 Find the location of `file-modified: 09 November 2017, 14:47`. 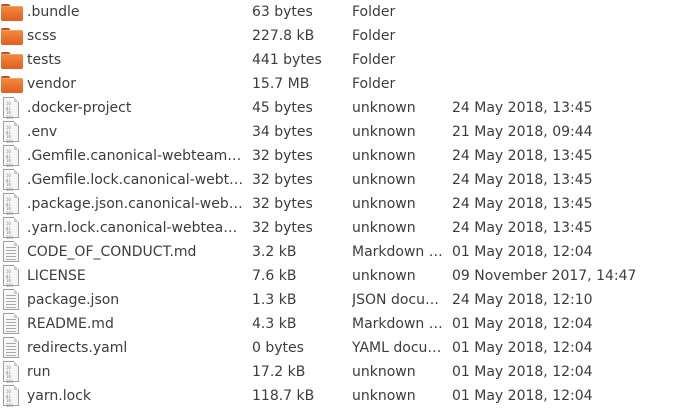

file-modified: 09 November 2017, 14:47 is located at coordinates (544, 276).